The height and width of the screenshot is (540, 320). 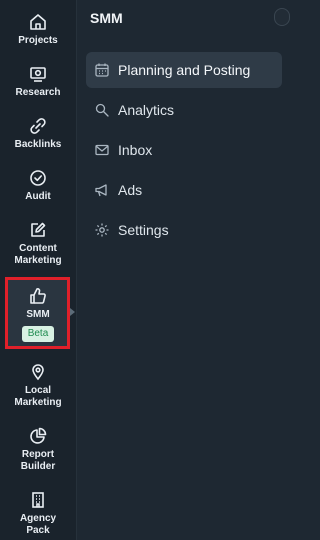 What do you see at coordinates (38, 196) in the screenshot?
I see `nav-label: Audit` at bounding box center [38, 196].